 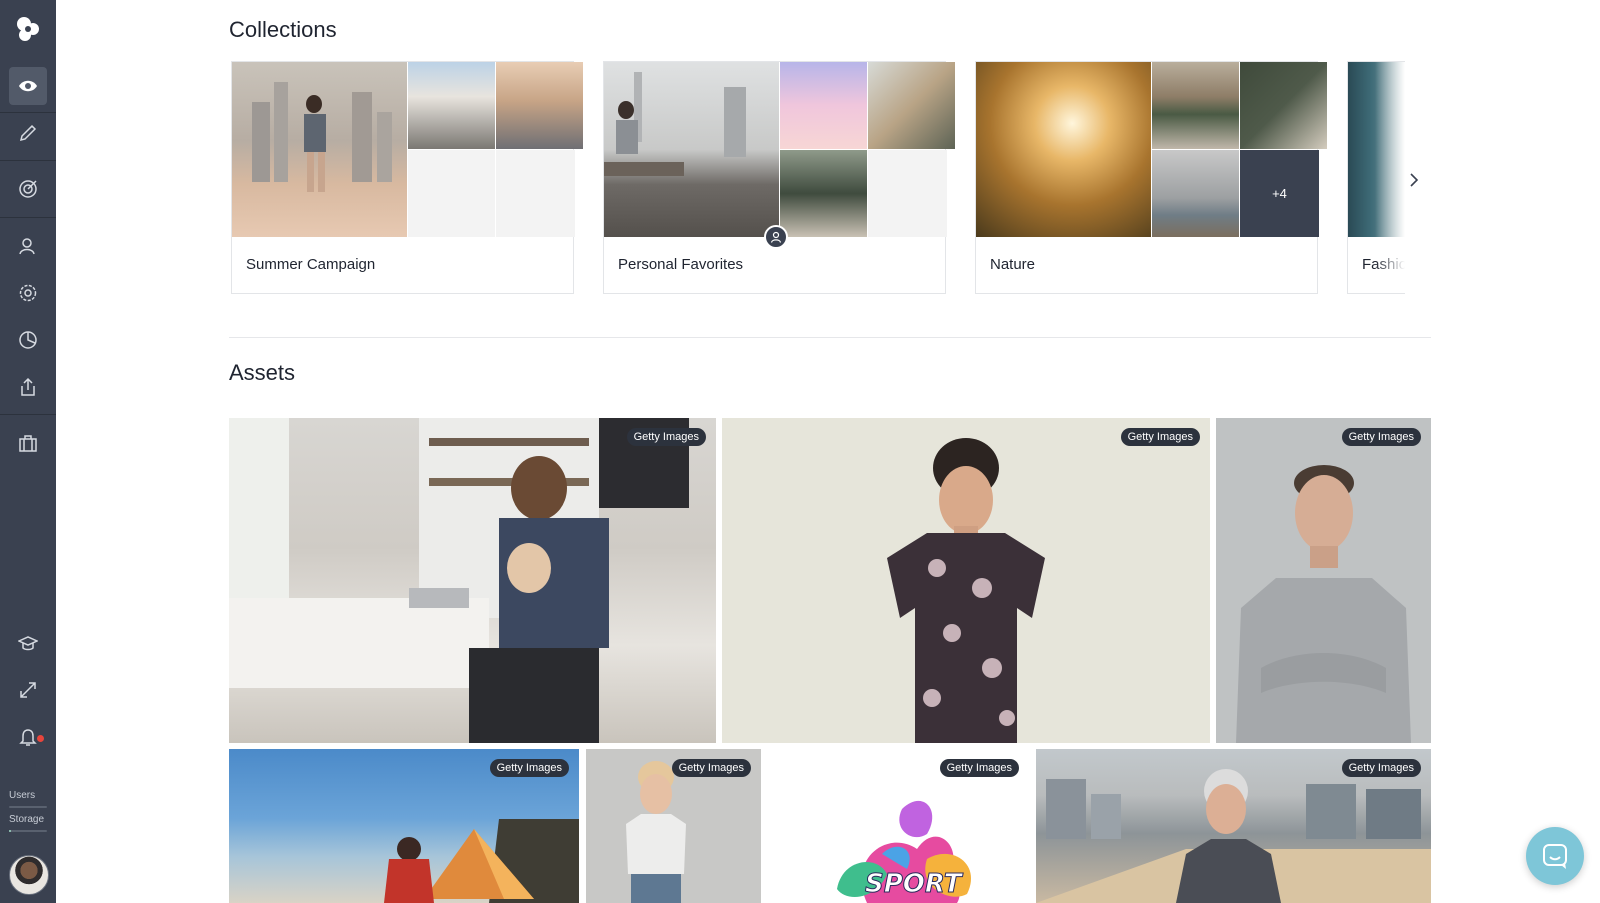 I want to click on users-icon, so click(x=28, y=246).